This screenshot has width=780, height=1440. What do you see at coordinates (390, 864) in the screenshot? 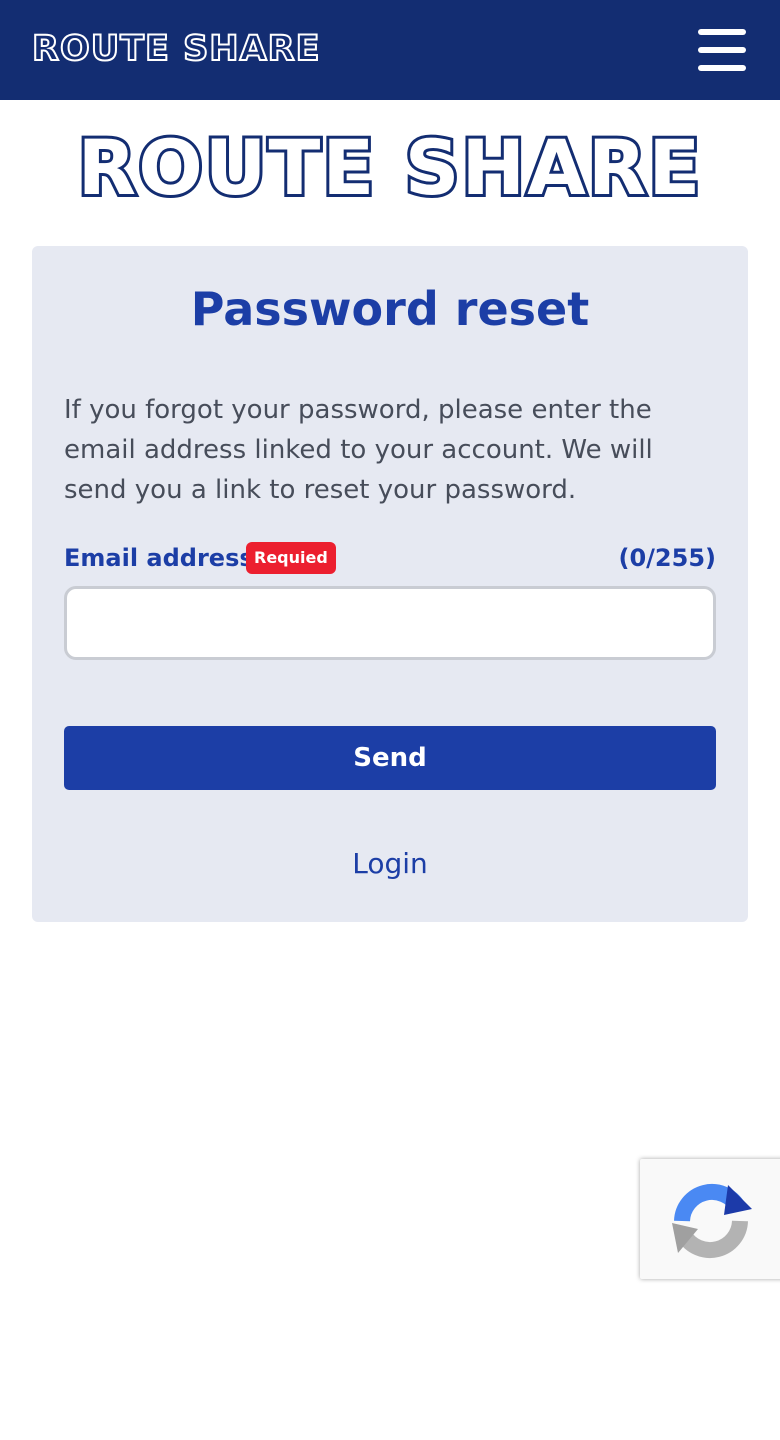
I see `login-link: Login` at bounding box center [390, 864].